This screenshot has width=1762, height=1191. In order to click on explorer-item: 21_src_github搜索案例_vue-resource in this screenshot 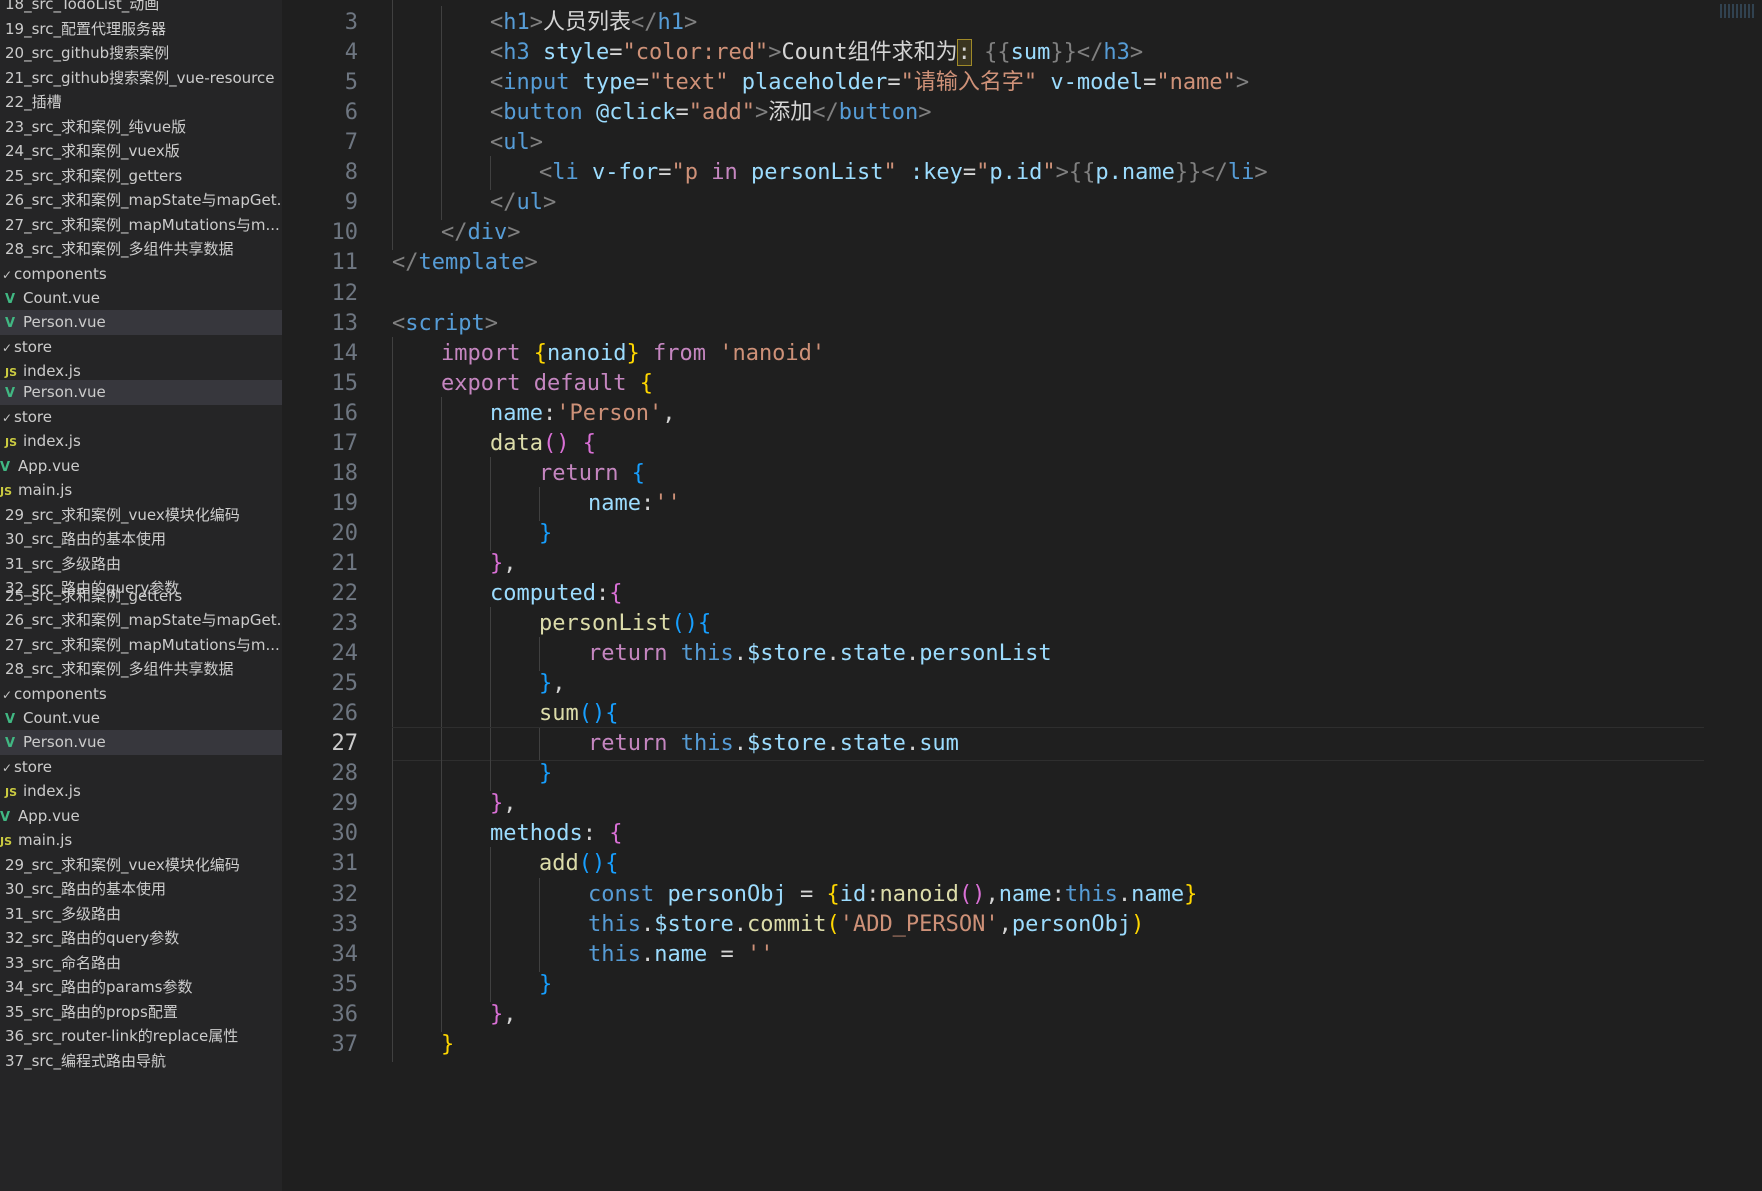, I will do `click(141, 78)`.